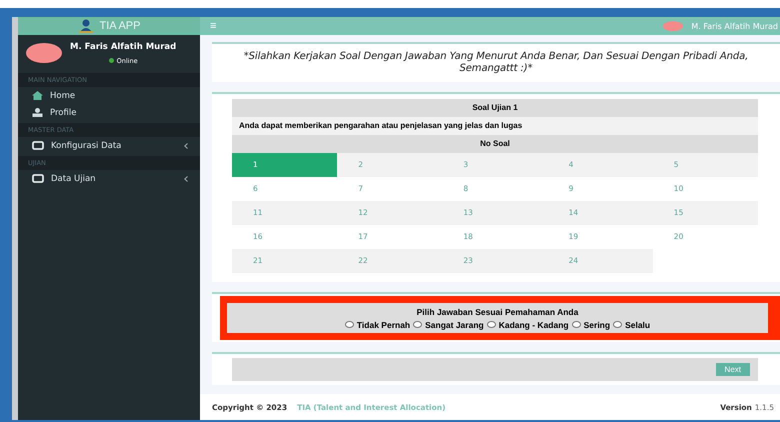 This screenshot has width=780, height=422. I want to click on app-title: TIA APP, so click(120, 26).